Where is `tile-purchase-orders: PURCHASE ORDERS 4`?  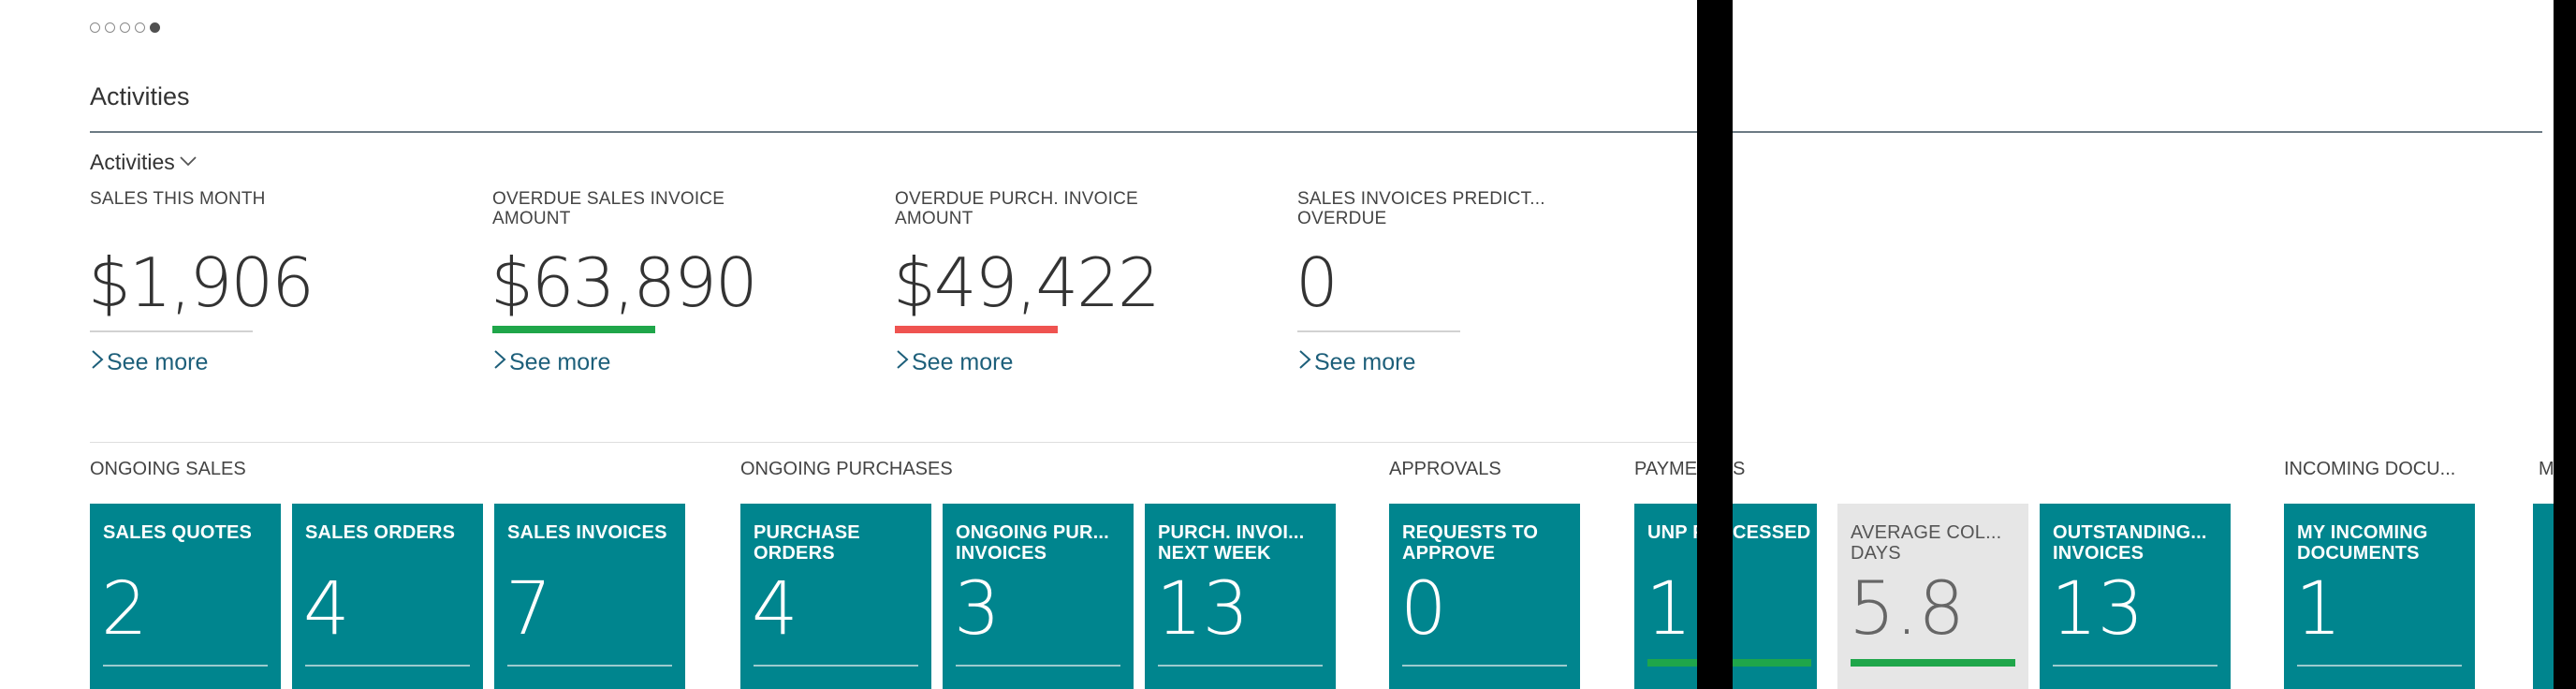
tile-purchase-orders: PURCHASE ORDERS 4 is located at coordinates (835, 596).